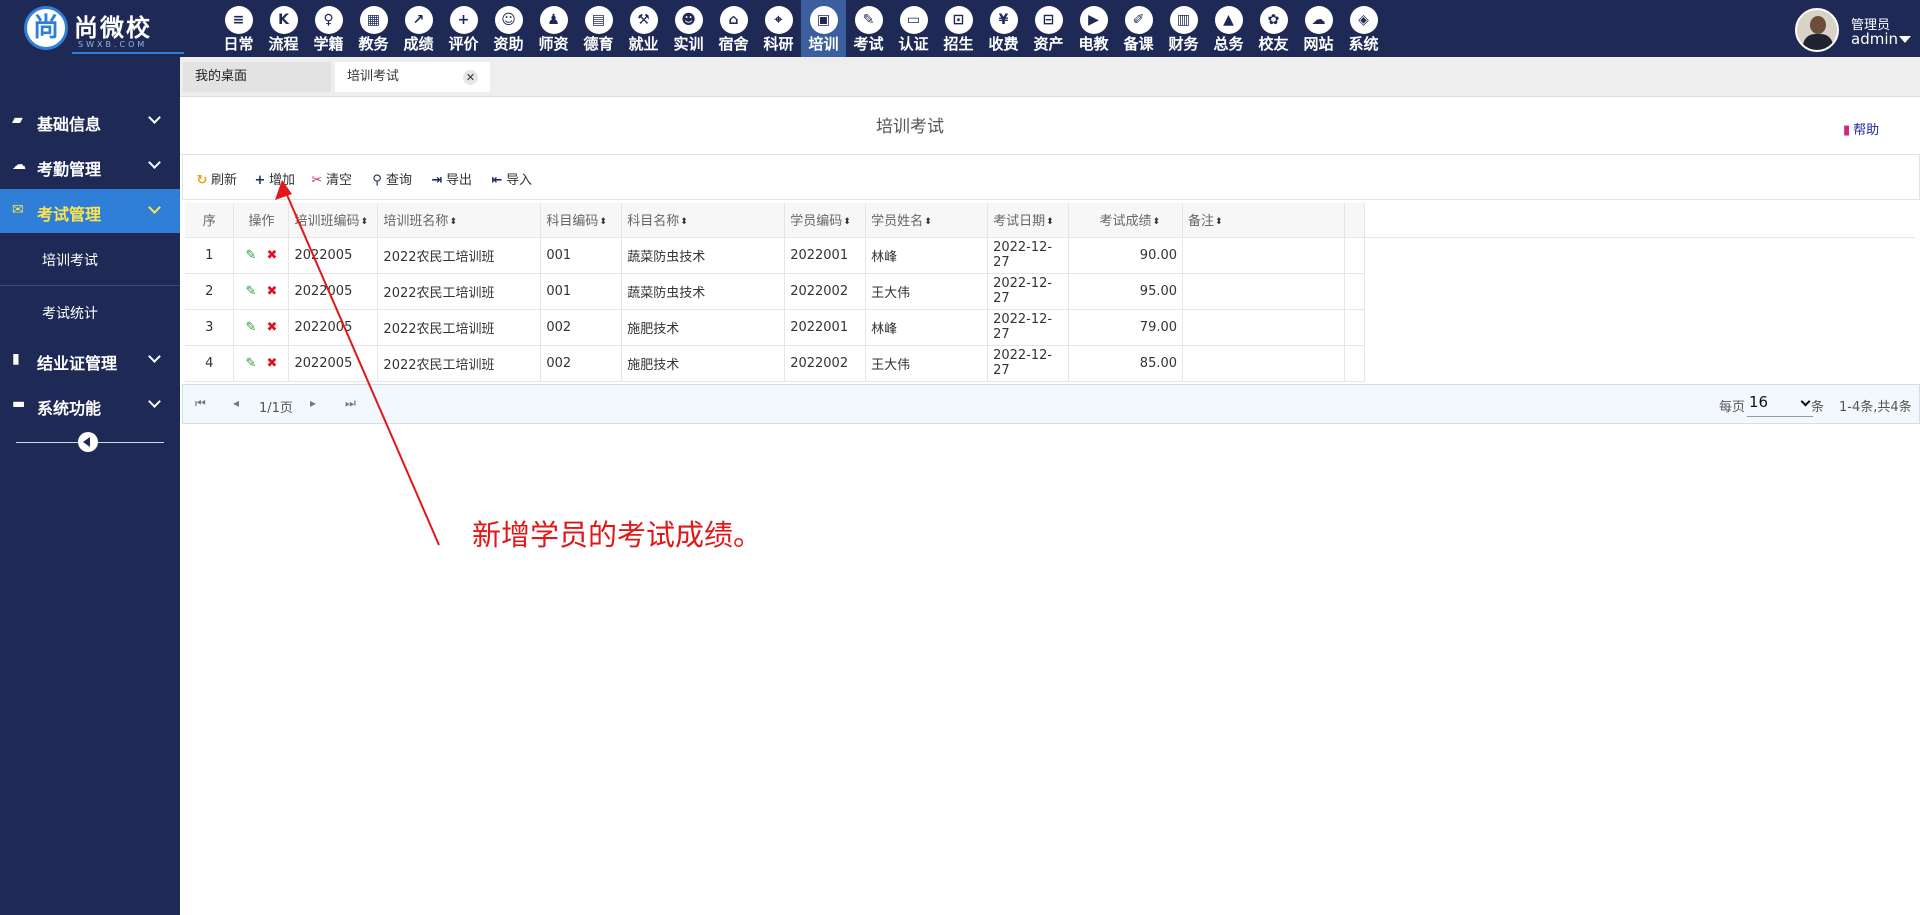 This screenshot has width=1920, height=915. I want to click on last-page-icon: ⏭, so click(350, 403).